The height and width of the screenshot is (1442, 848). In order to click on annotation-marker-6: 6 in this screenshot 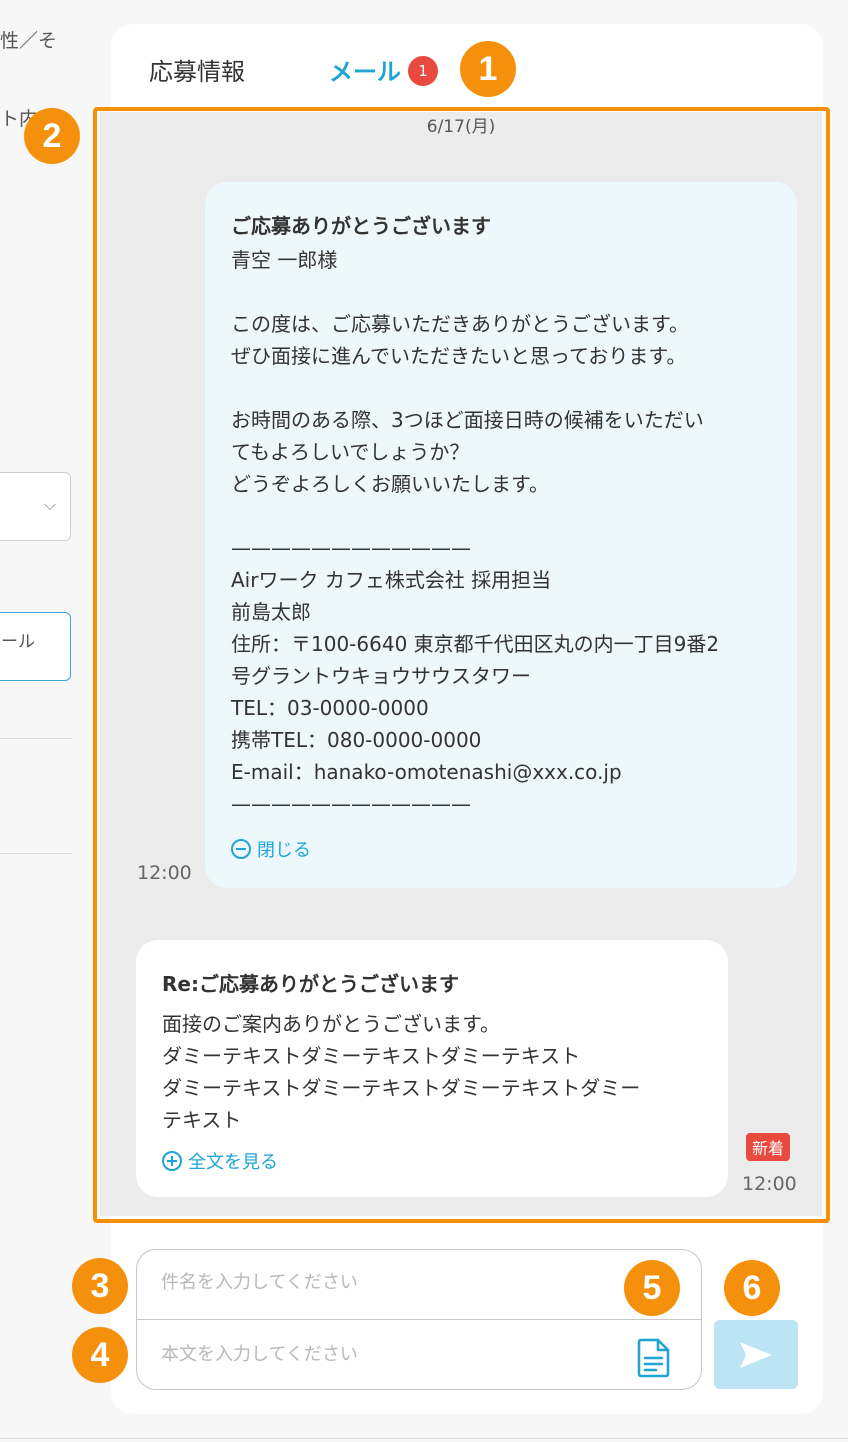, I will do `click(752, 1288)`.